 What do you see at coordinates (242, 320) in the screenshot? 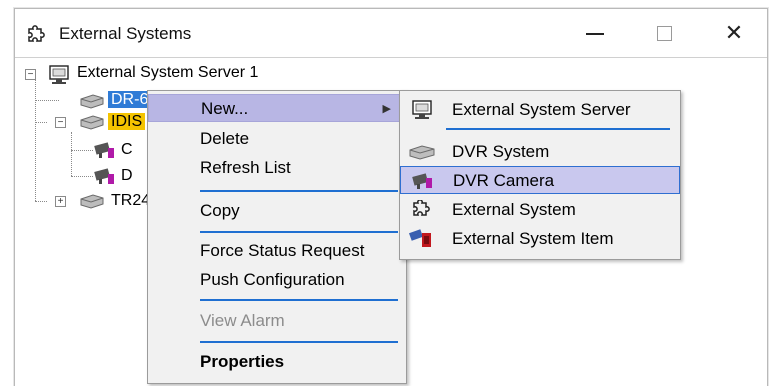
I see `menu-item-label: View Alarm` at bounding box center [242, 320].